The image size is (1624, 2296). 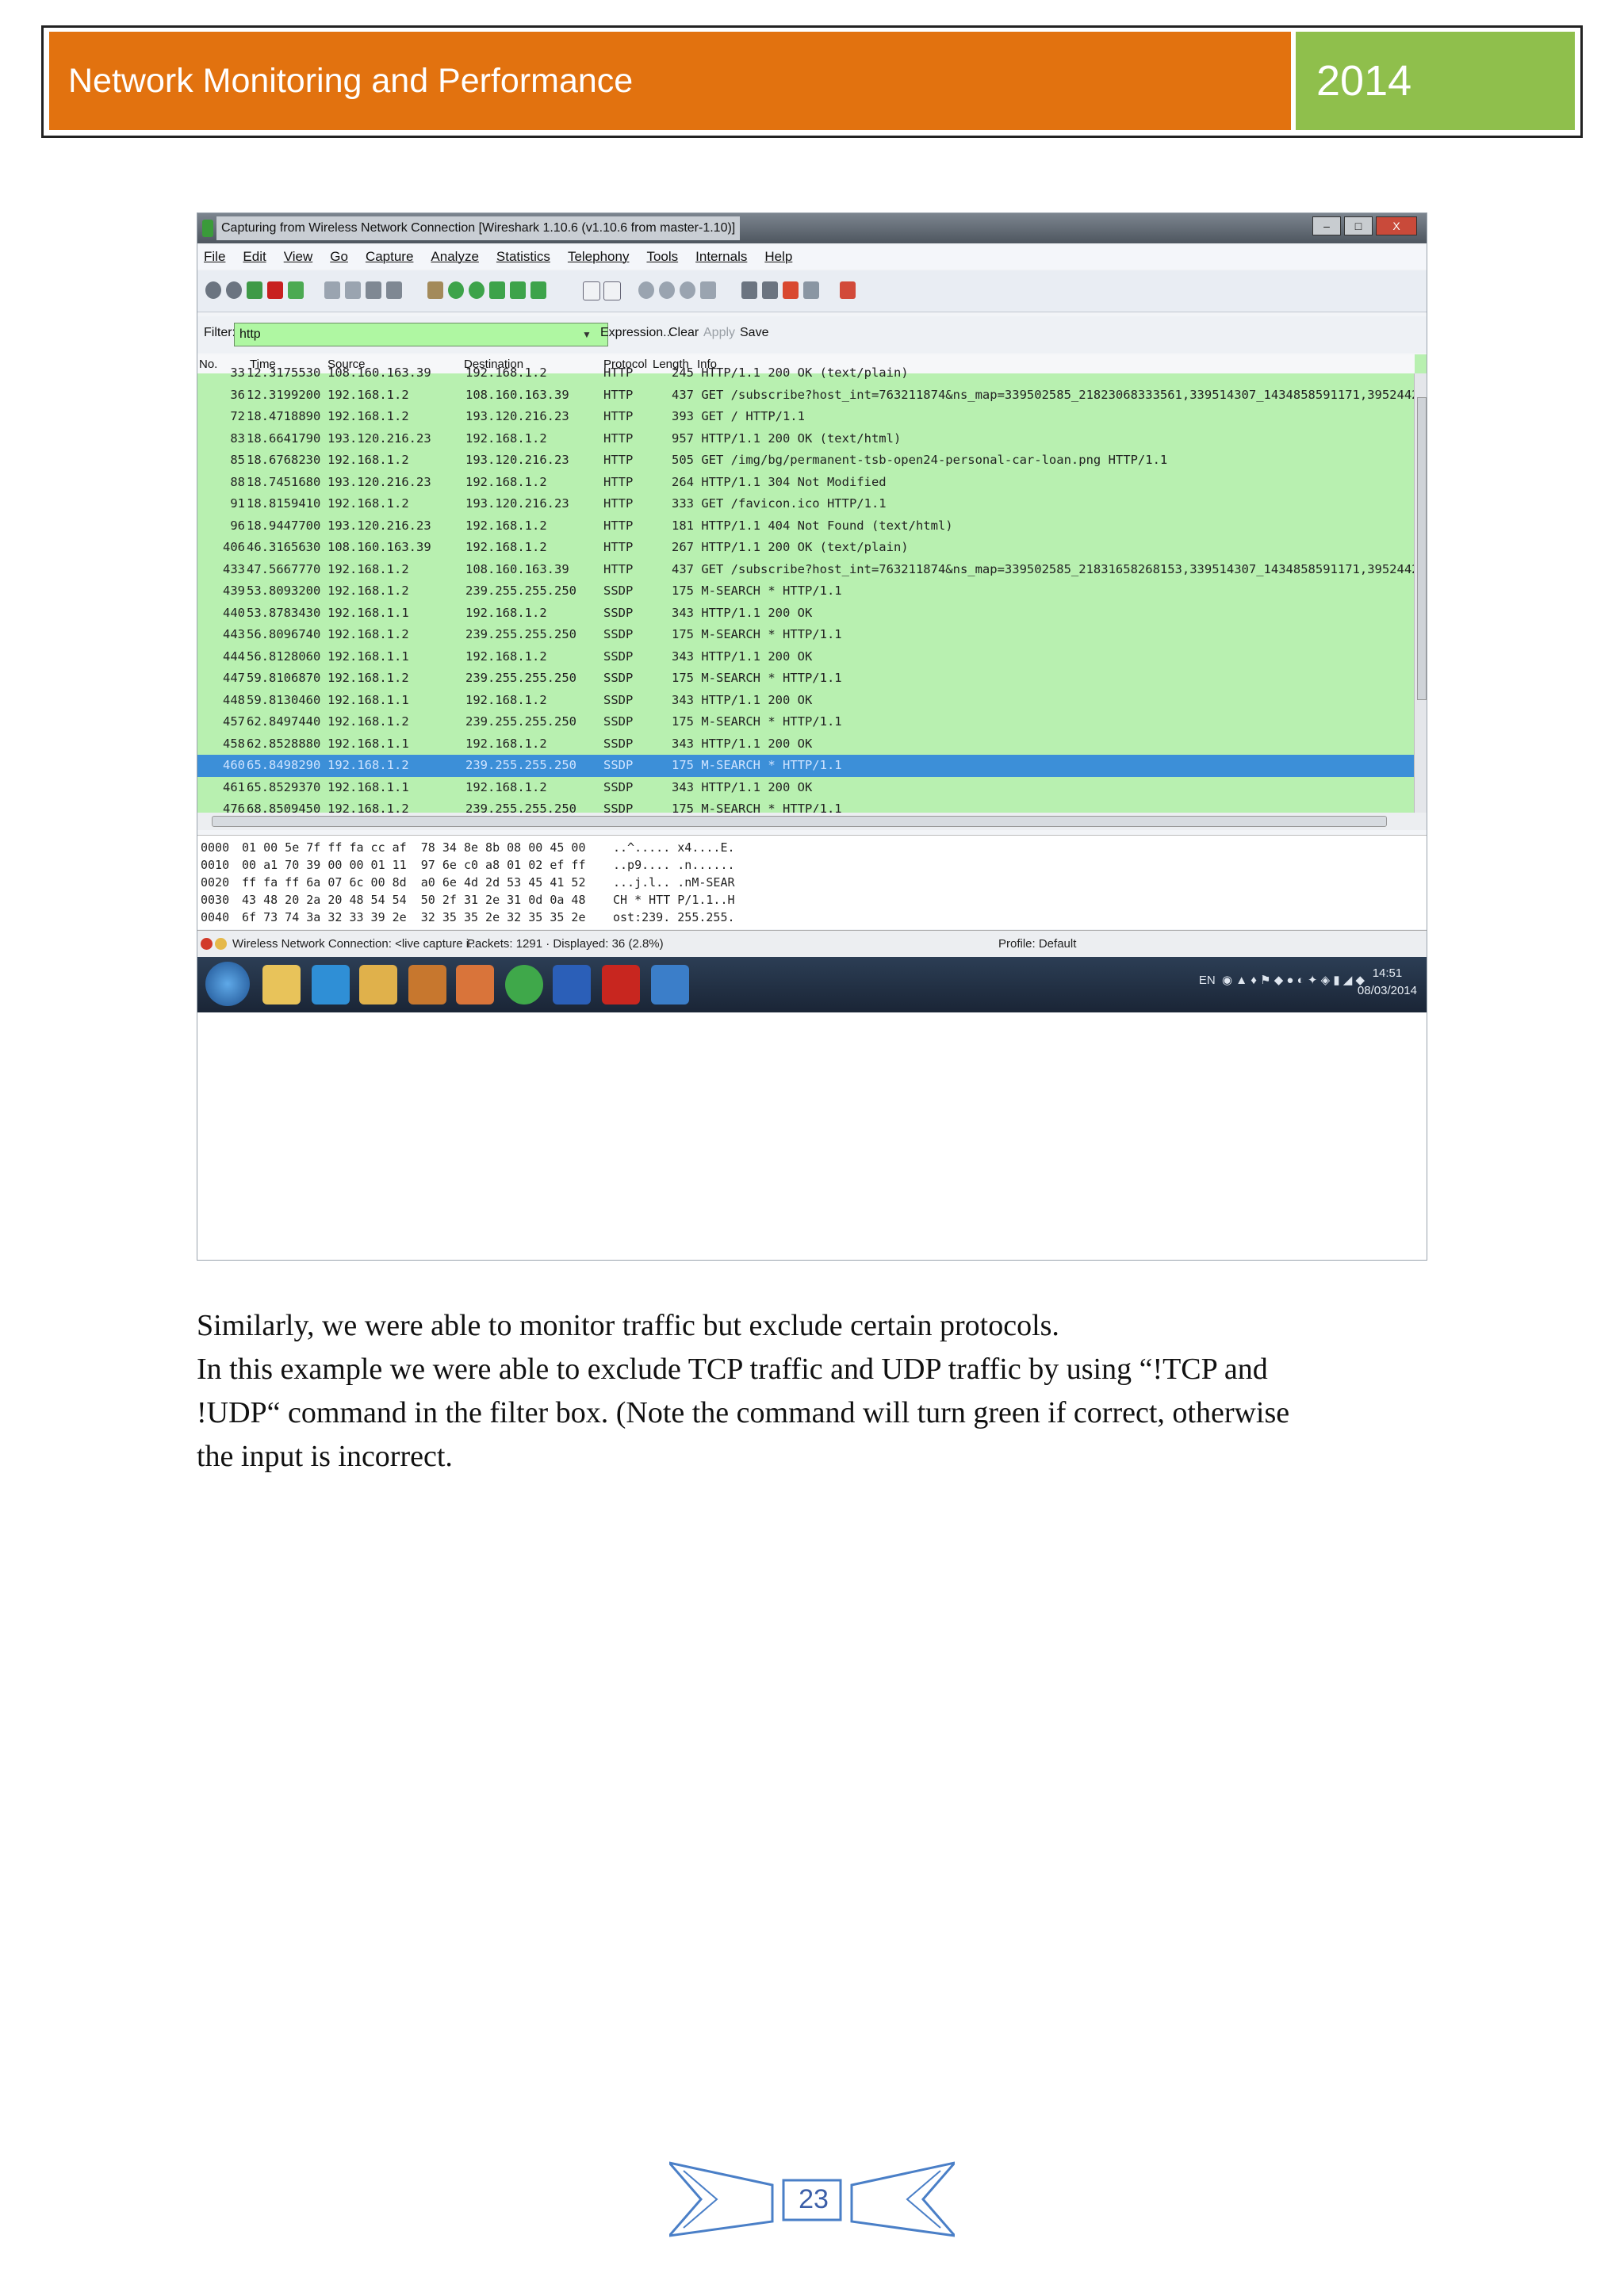 What do you see at coordinates (331, 985) in the screenshot?
I see `internet-explorer-icon` at bounding box center [331, 985].